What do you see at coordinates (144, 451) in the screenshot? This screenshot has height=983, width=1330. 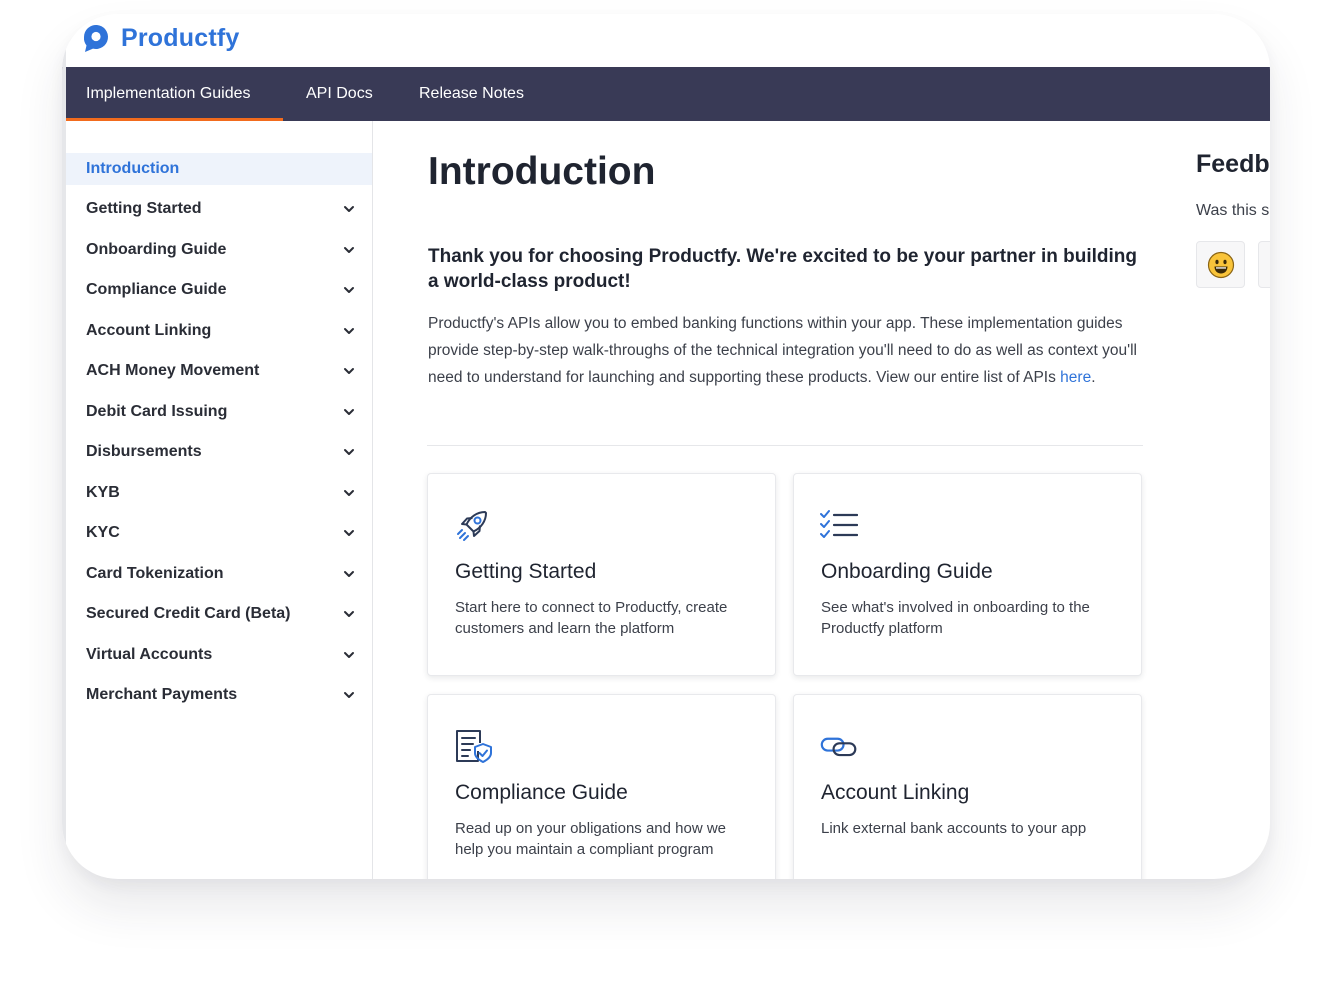 I see `sidebar-item-label: Disbursements` at bounding box center [144, 451].